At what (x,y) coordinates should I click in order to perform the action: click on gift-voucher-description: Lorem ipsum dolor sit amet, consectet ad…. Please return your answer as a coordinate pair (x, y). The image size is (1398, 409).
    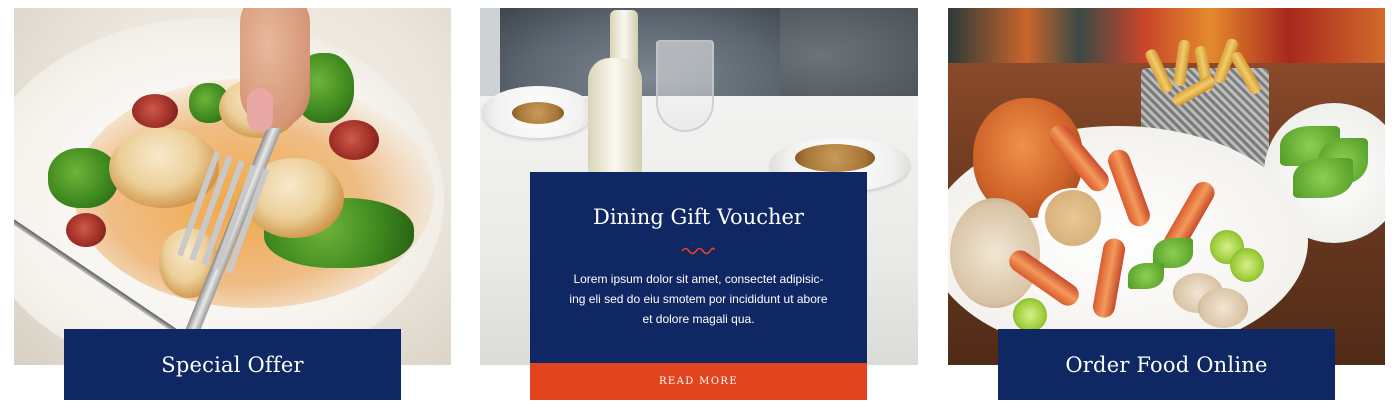
    Looking at the image, I should click on (698, 299).